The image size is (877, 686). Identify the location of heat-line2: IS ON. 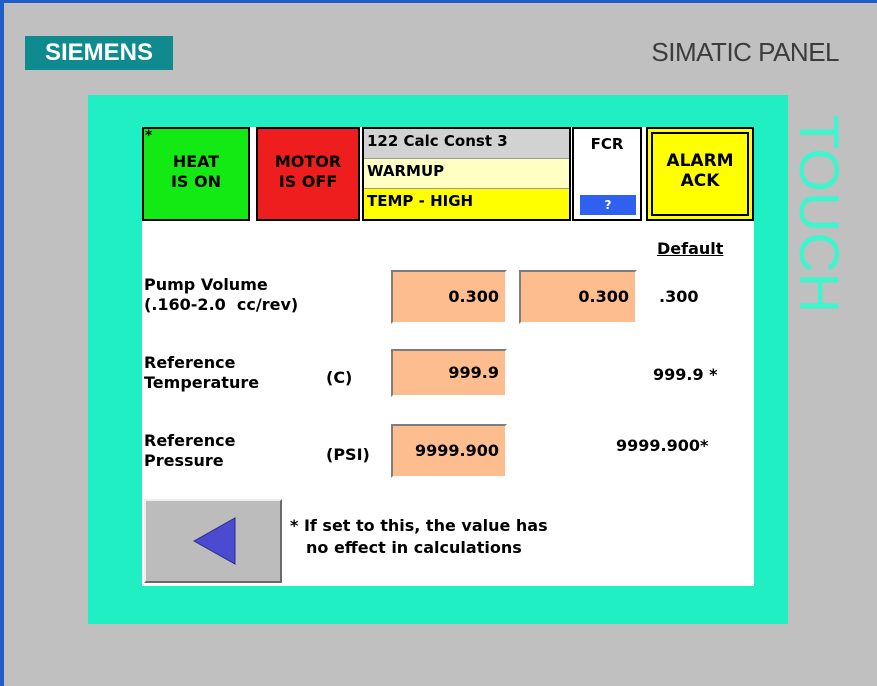
(196, 181).